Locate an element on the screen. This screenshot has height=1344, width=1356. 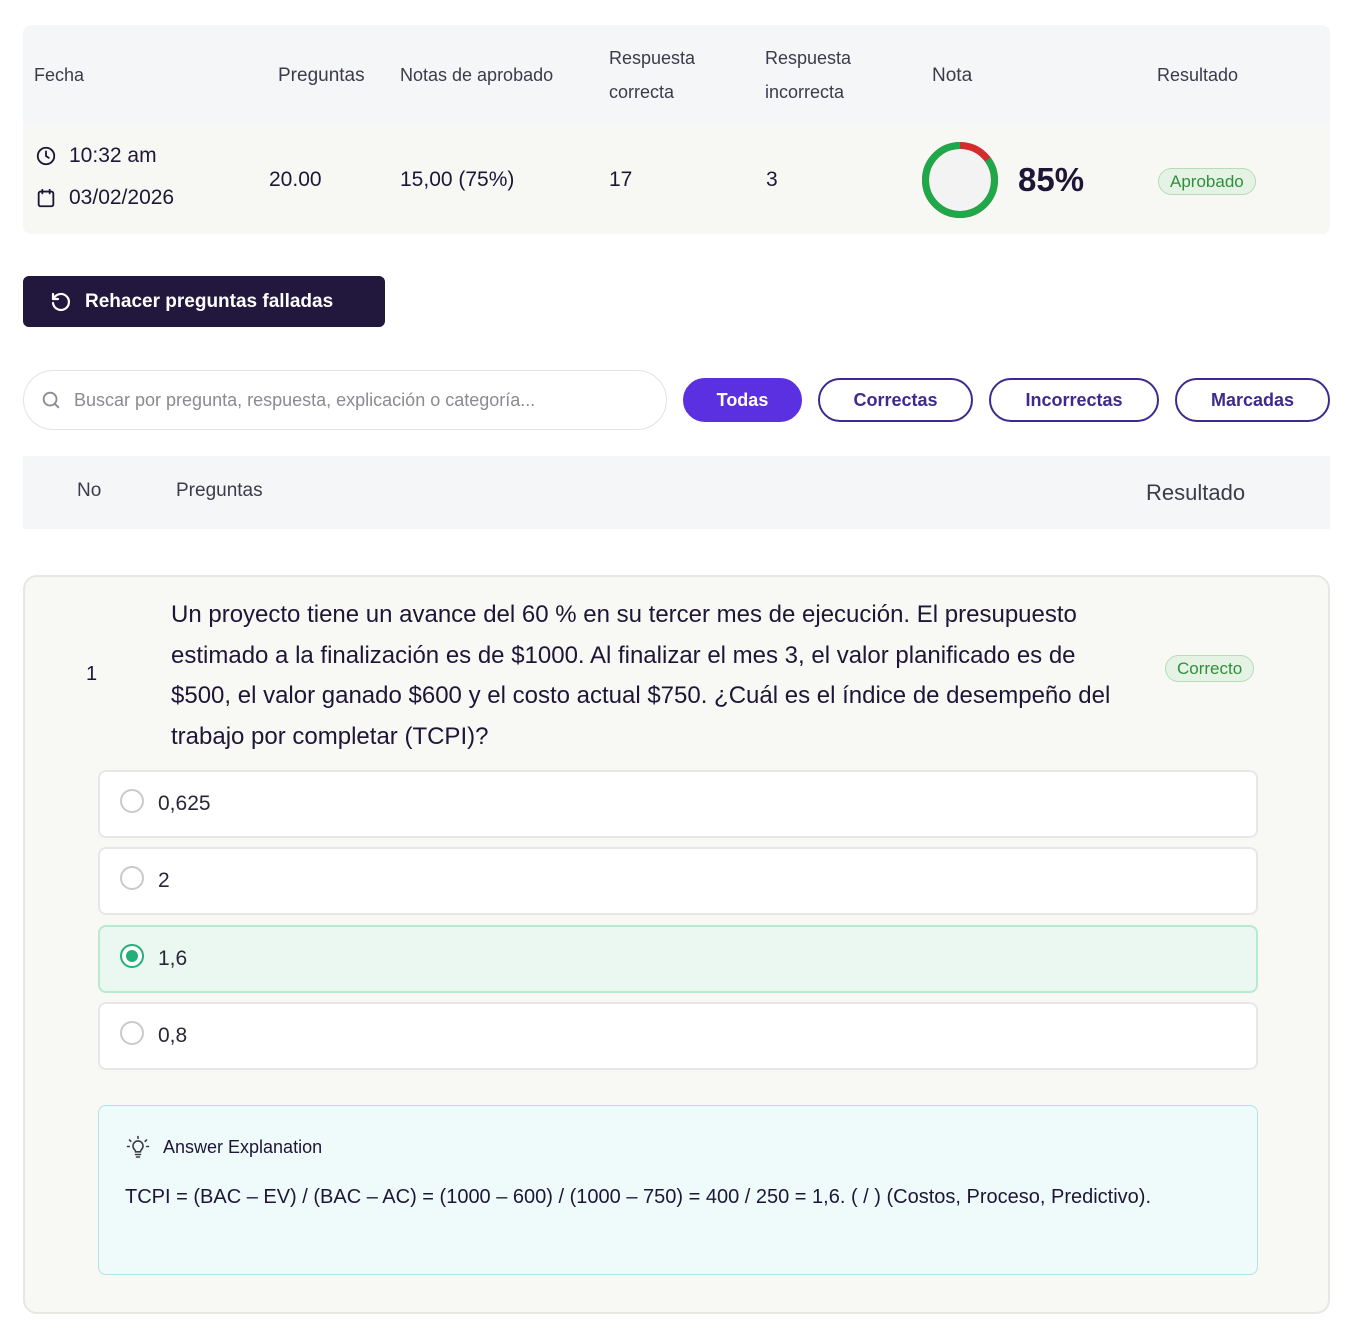
attempt-date: 03/02/2026 is located at coordinates (104, 198).